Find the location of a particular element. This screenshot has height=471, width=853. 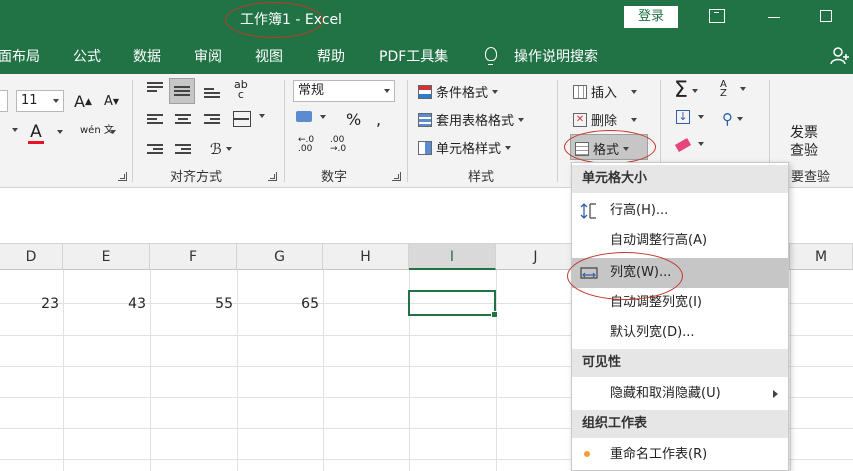

column-header-f: F is located at coordinates (193, 257).